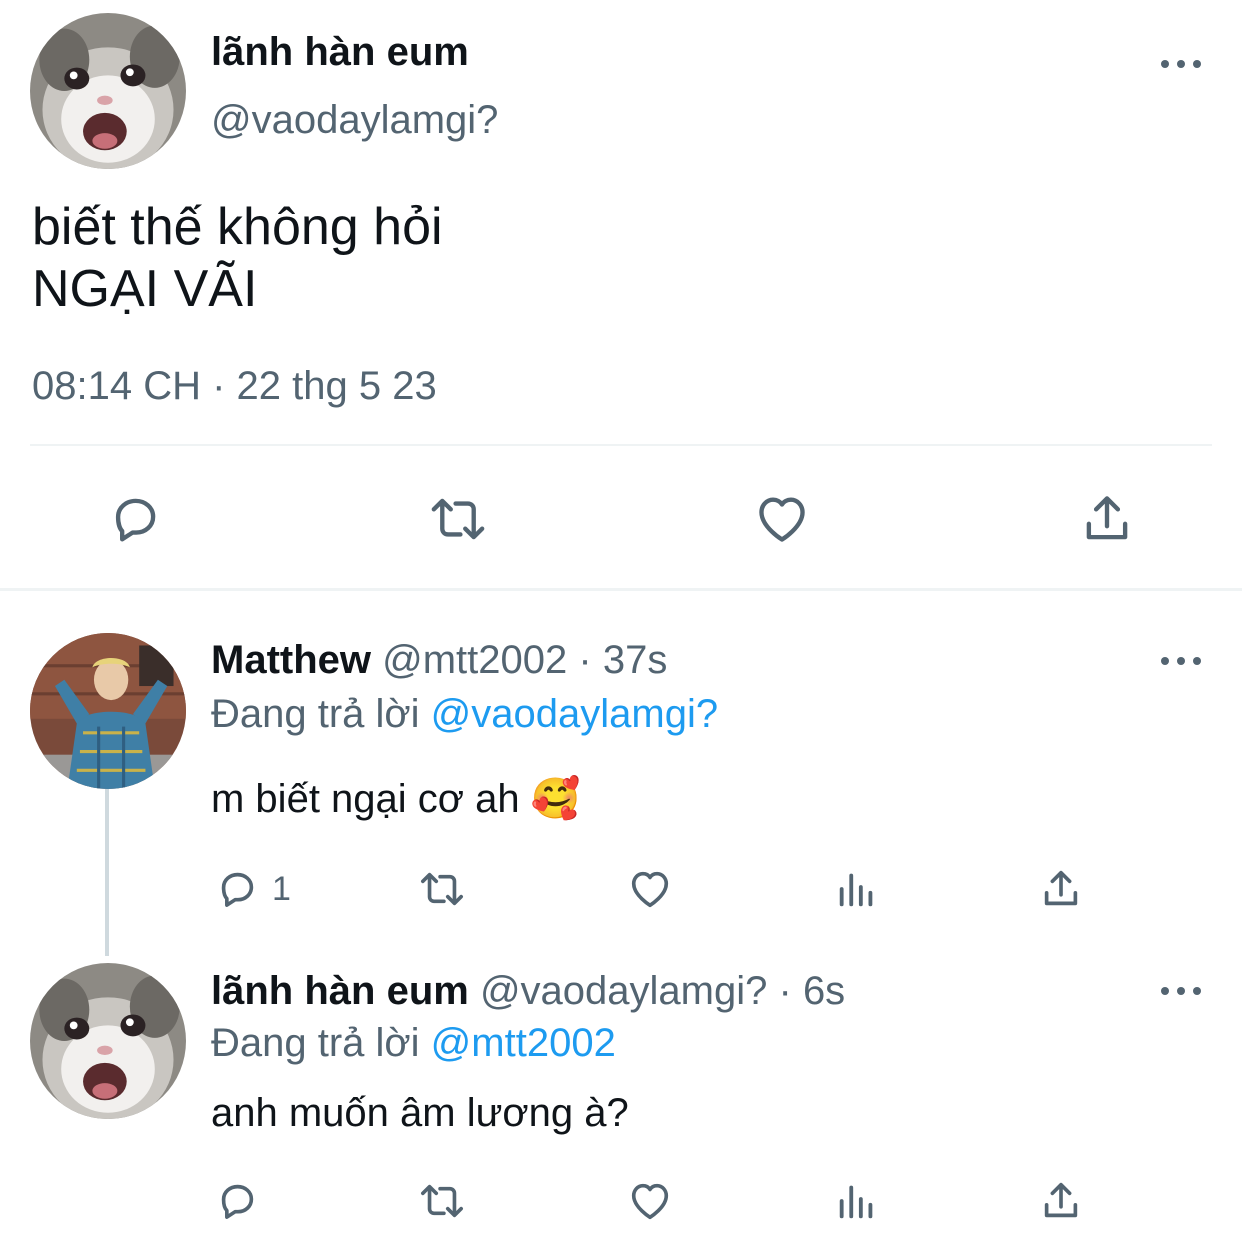  I want to click on reply-author-handle: @vaodaylamgi?, so click(623, 991).